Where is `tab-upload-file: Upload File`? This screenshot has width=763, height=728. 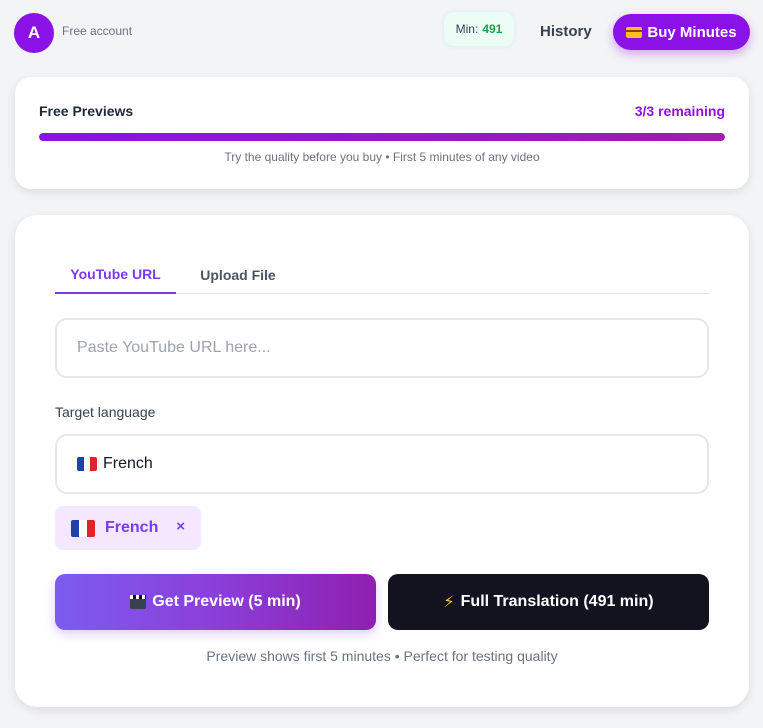 tab-upload-file: Upload File is located at coordinates (238, 274).